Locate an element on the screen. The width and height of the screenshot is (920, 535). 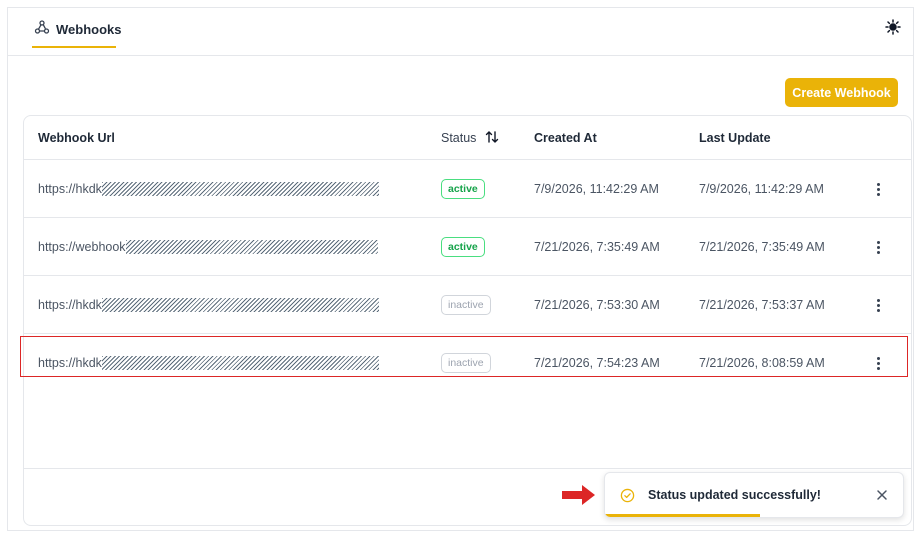
check-circle-icon is located at coordinates (627, 498).